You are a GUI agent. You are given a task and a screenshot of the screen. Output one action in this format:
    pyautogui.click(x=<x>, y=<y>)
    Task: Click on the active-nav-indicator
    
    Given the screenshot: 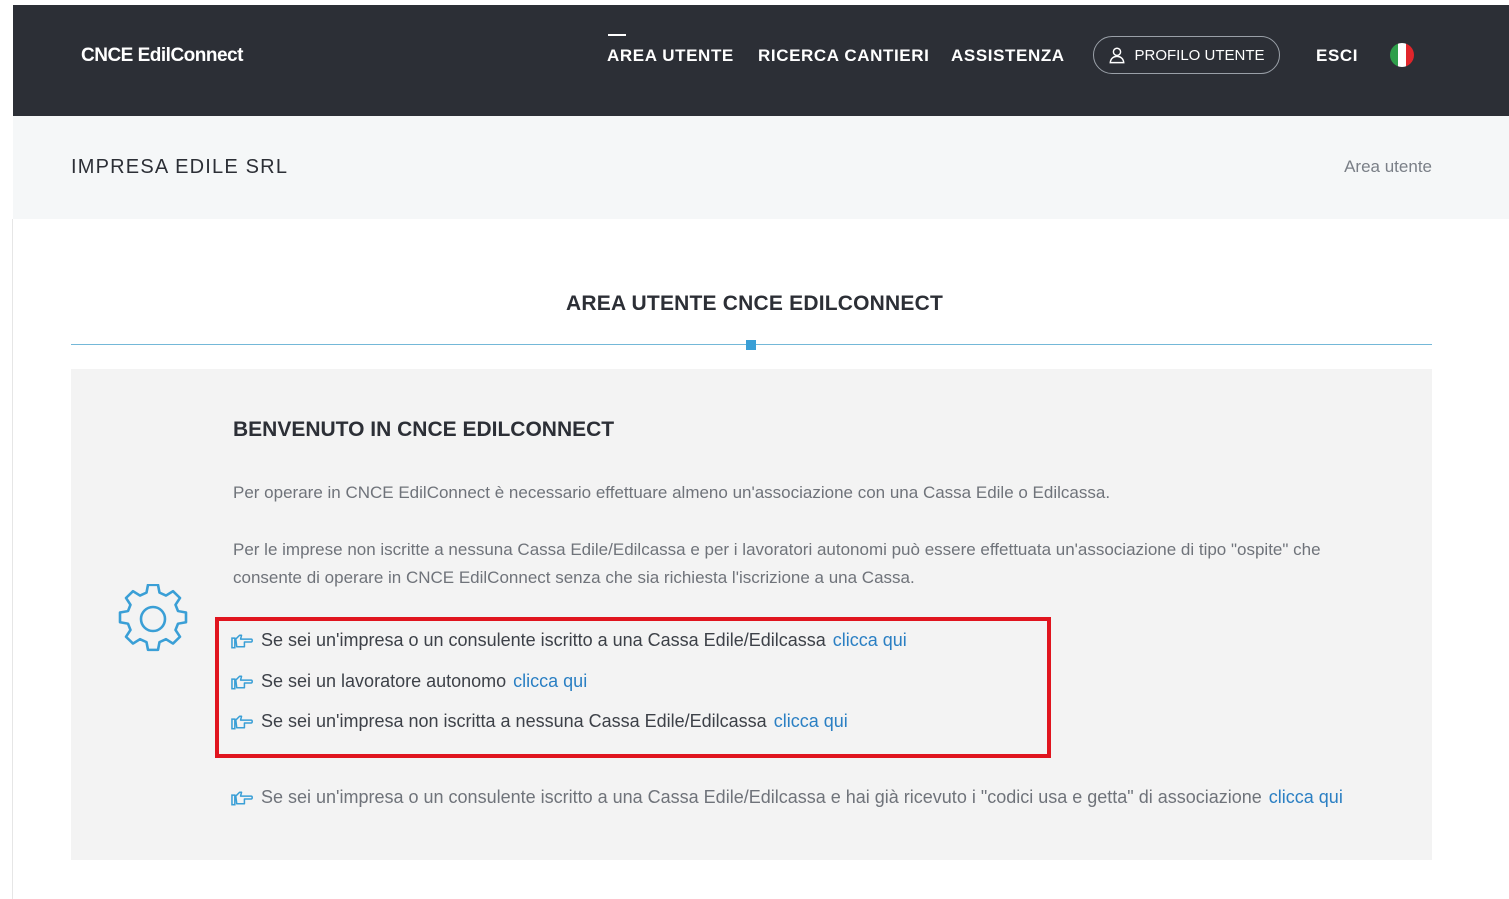 What is the action you would take?
    pyautogui.click(x=617, y=35)
    